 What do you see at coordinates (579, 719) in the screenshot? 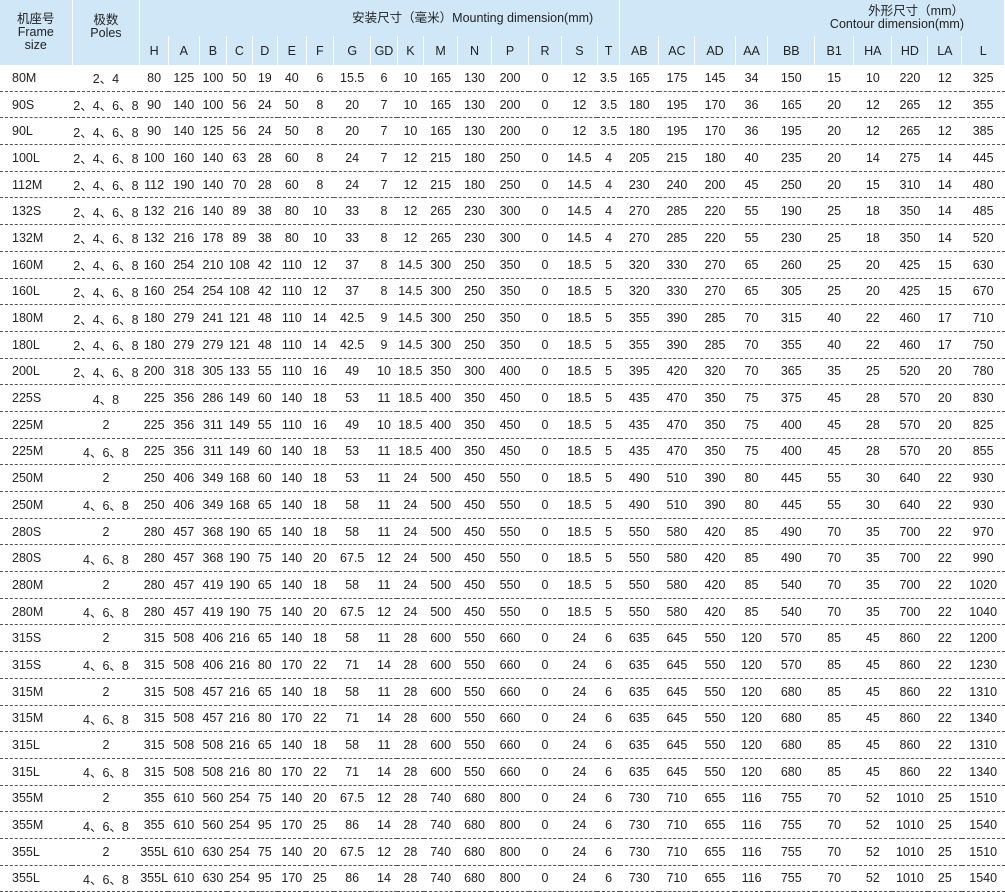
I see `dimension-cell: 24` at bounding box center [579, 719].